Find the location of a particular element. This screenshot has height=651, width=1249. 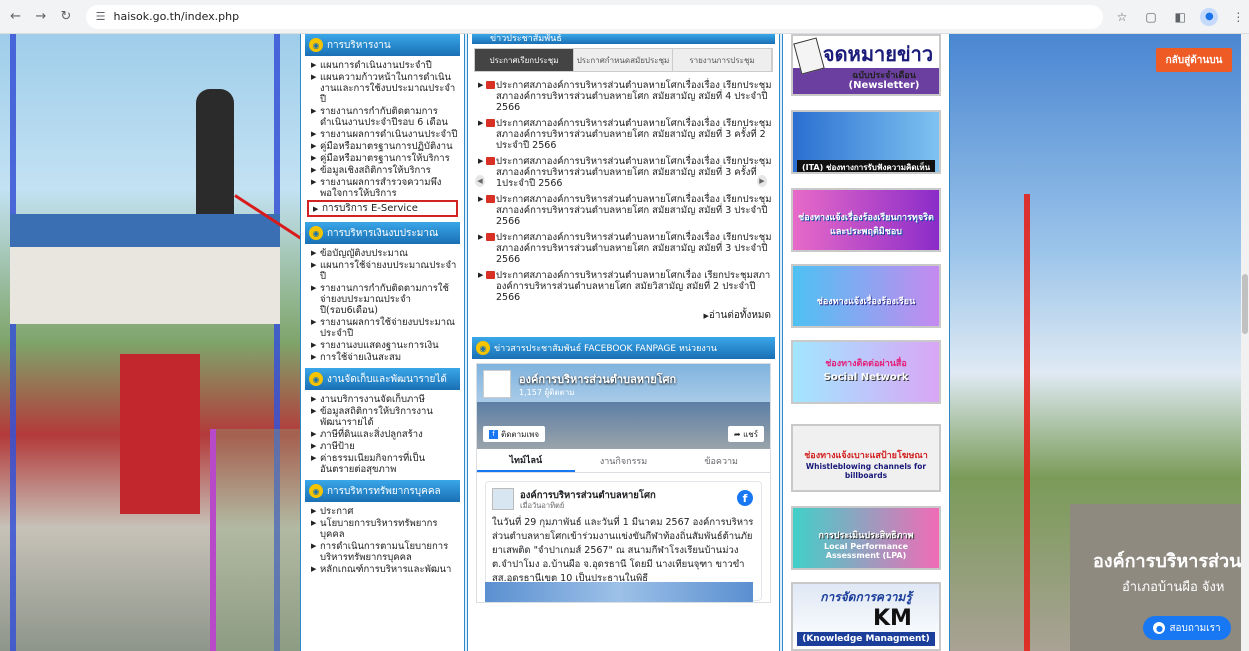

page-logo is located at coordinates (497, 384).